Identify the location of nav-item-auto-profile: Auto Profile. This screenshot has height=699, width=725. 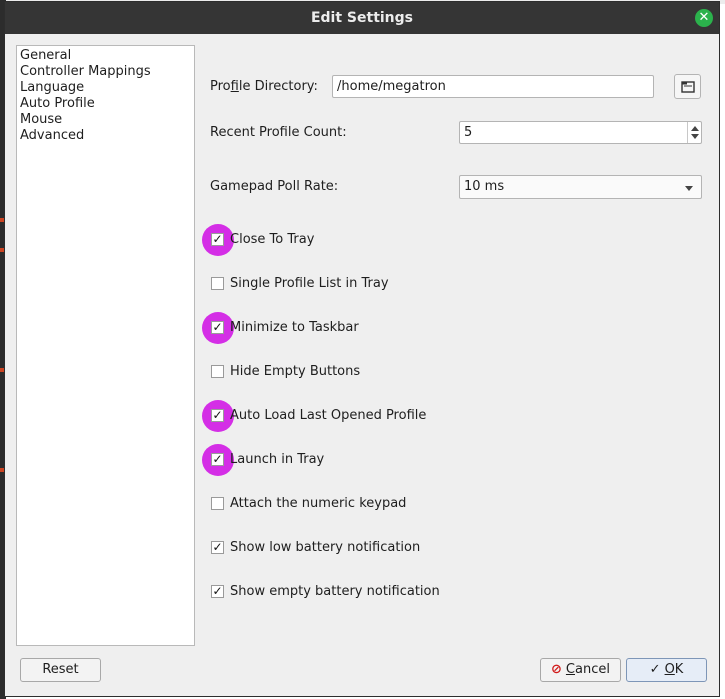
(105, 104).